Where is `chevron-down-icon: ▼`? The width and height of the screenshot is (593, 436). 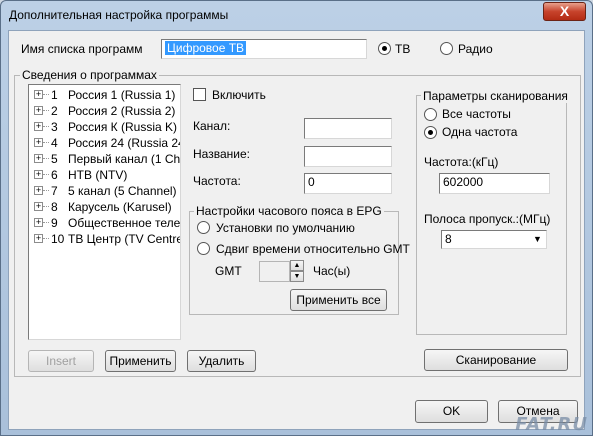
chevron-down-icon: ▼ is located at coordinates (537, 239).